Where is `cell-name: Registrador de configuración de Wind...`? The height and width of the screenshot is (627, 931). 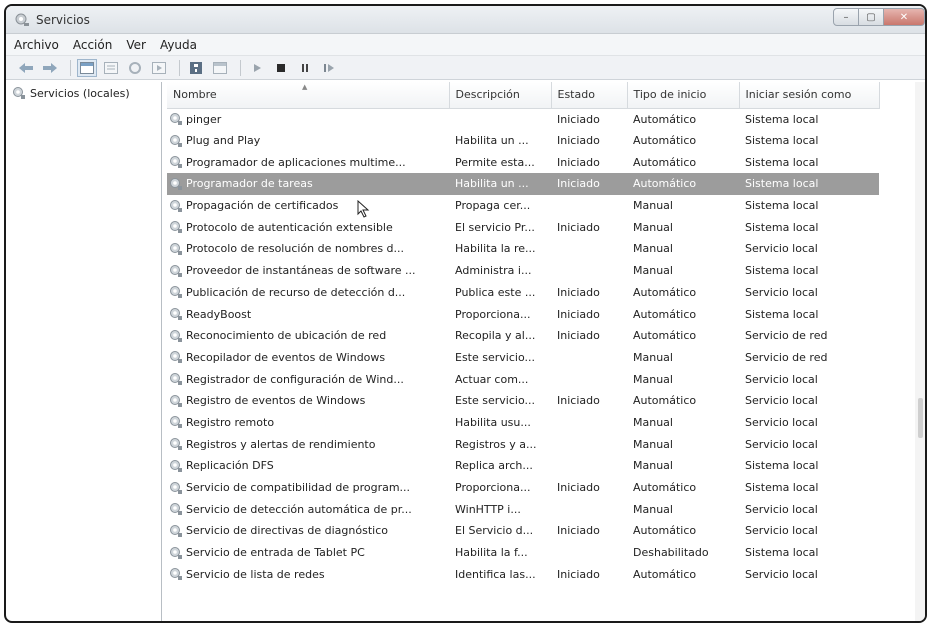
cell-name: Registrador de configuración de Wind... is located at coordinates (308, 379).